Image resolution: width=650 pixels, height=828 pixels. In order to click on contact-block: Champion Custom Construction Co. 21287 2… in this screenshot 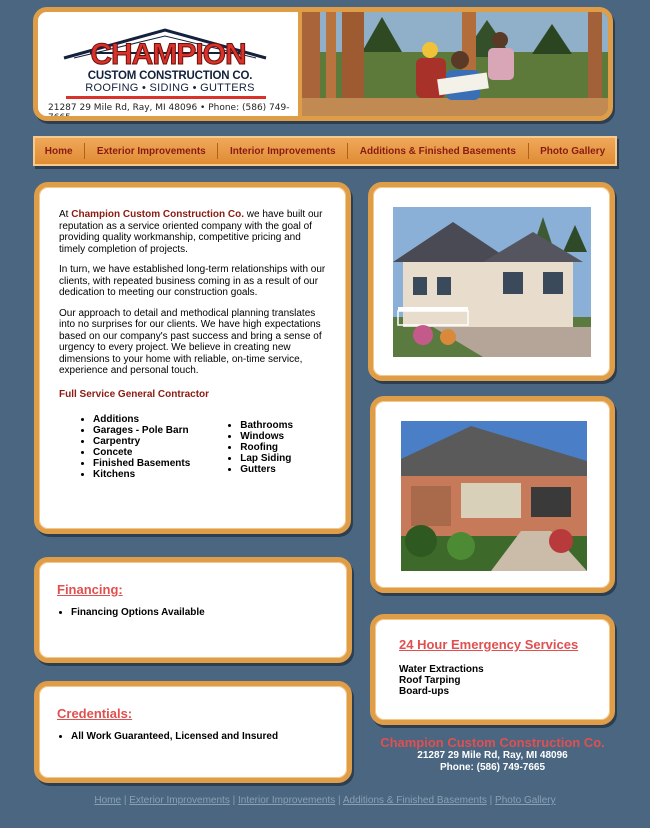, I will do `click(492, 754)`.